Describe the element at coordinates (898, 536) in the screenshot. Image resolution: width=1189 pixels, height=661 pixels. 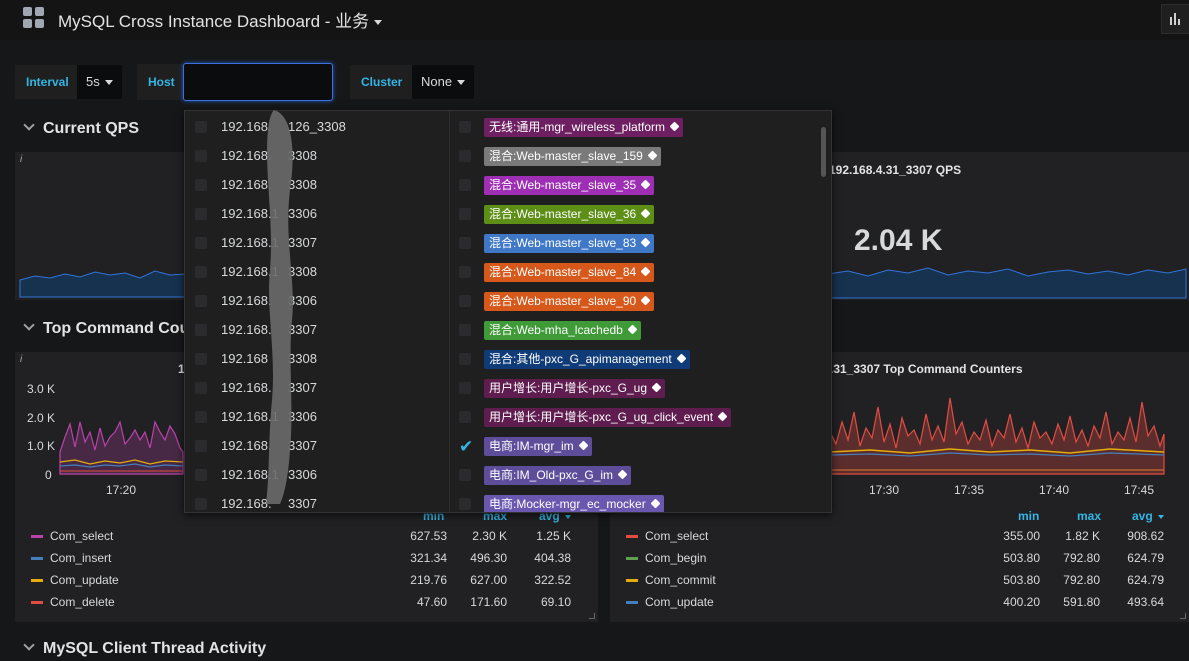
I see `legend-item: Com_select 355.00 1.82 K 908.62` at that location.